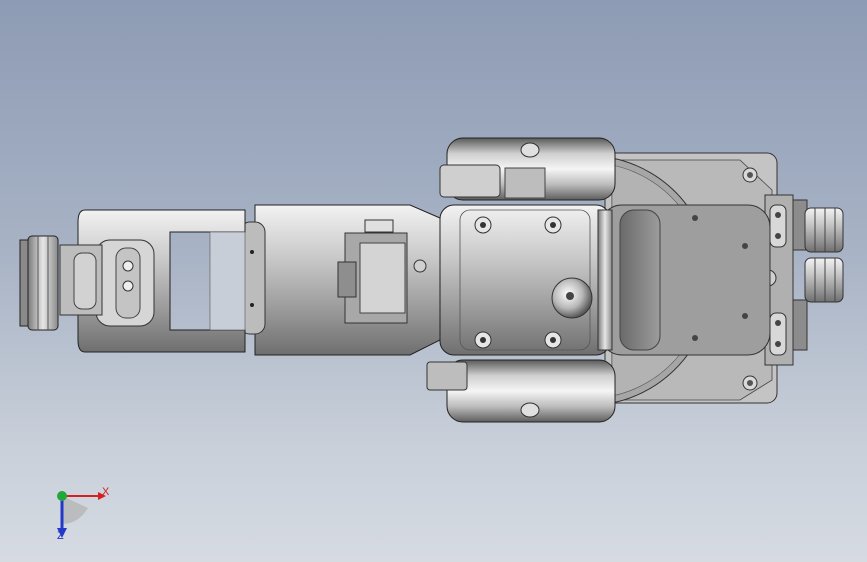 The image size is (867, 562). I want to click on upper-motor-drum, so click(527, 169).